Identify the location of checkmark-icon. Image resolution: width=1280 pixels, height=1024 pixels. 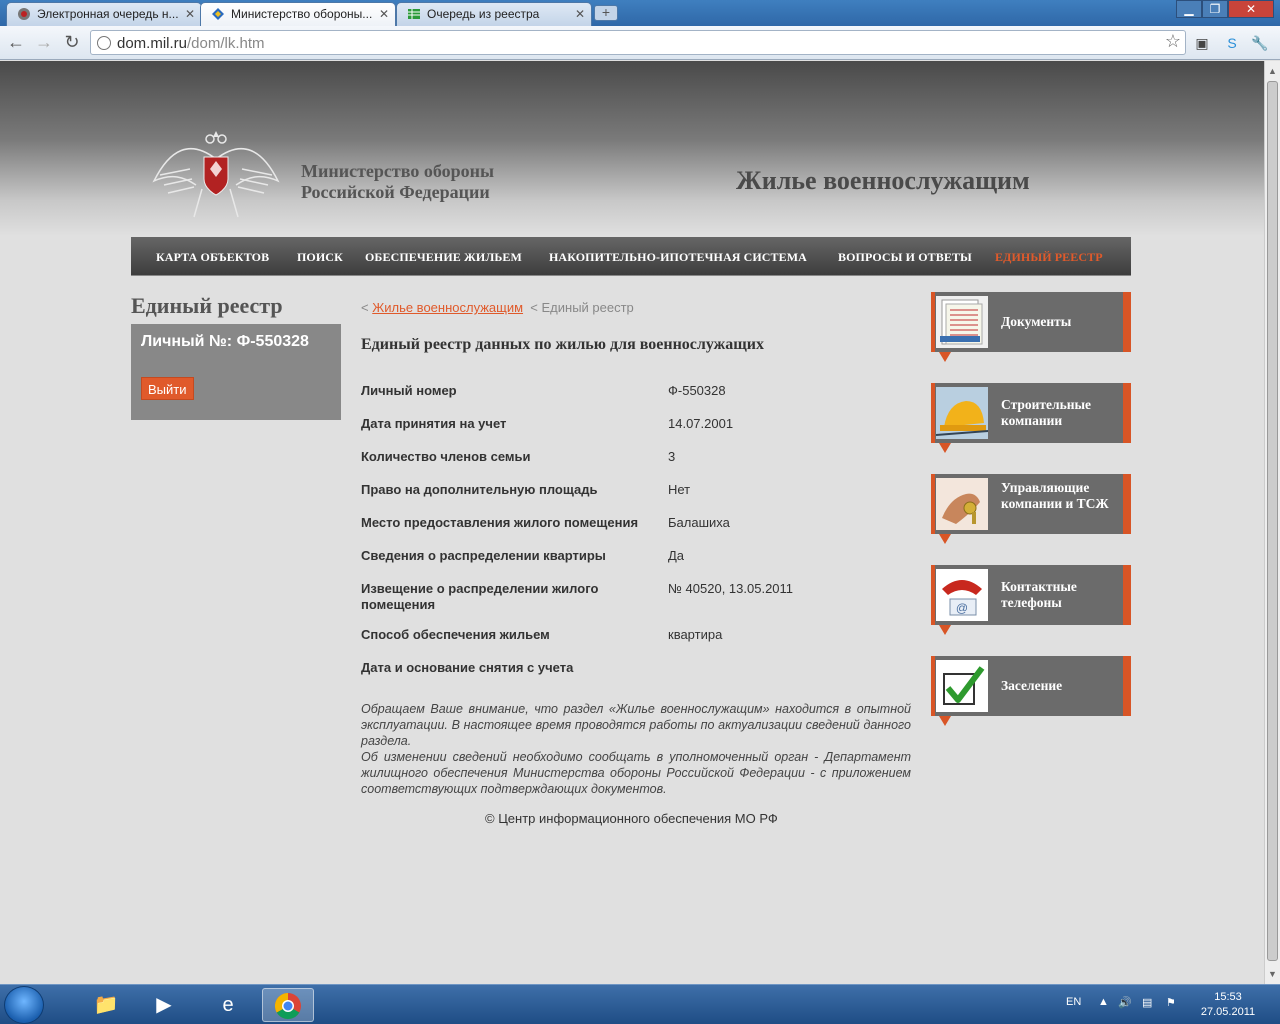
(962, 686).